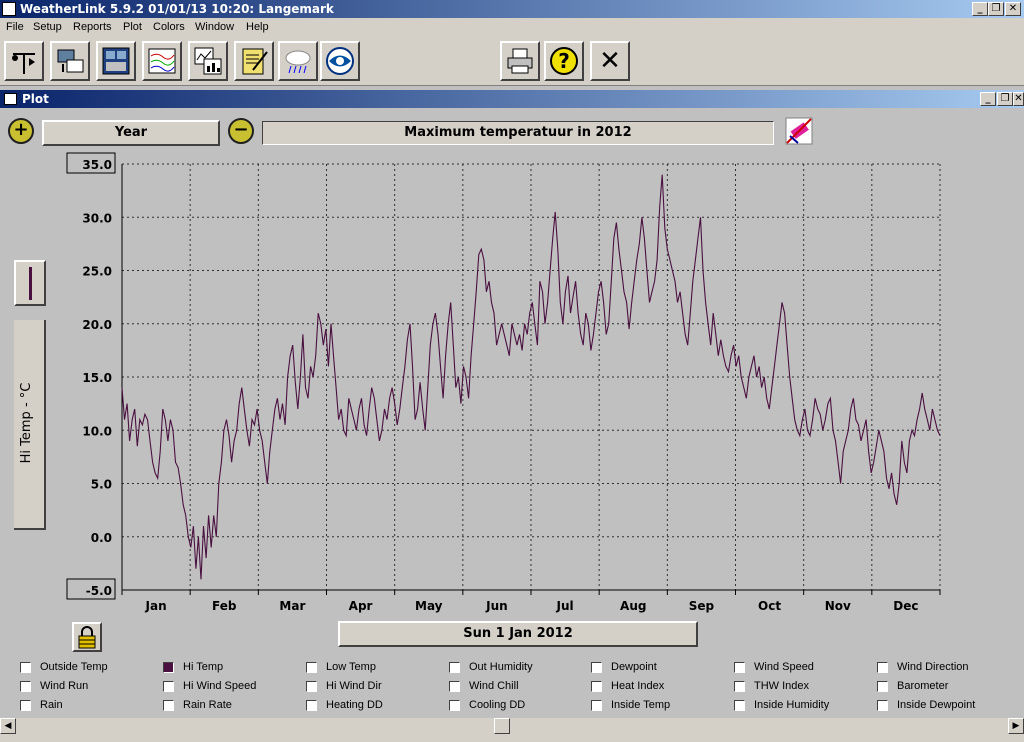  What do you see at coordinates (90, 668) in the screenshot?
I see `legend-item: Outside Temp` at bounding box center [90, 668].